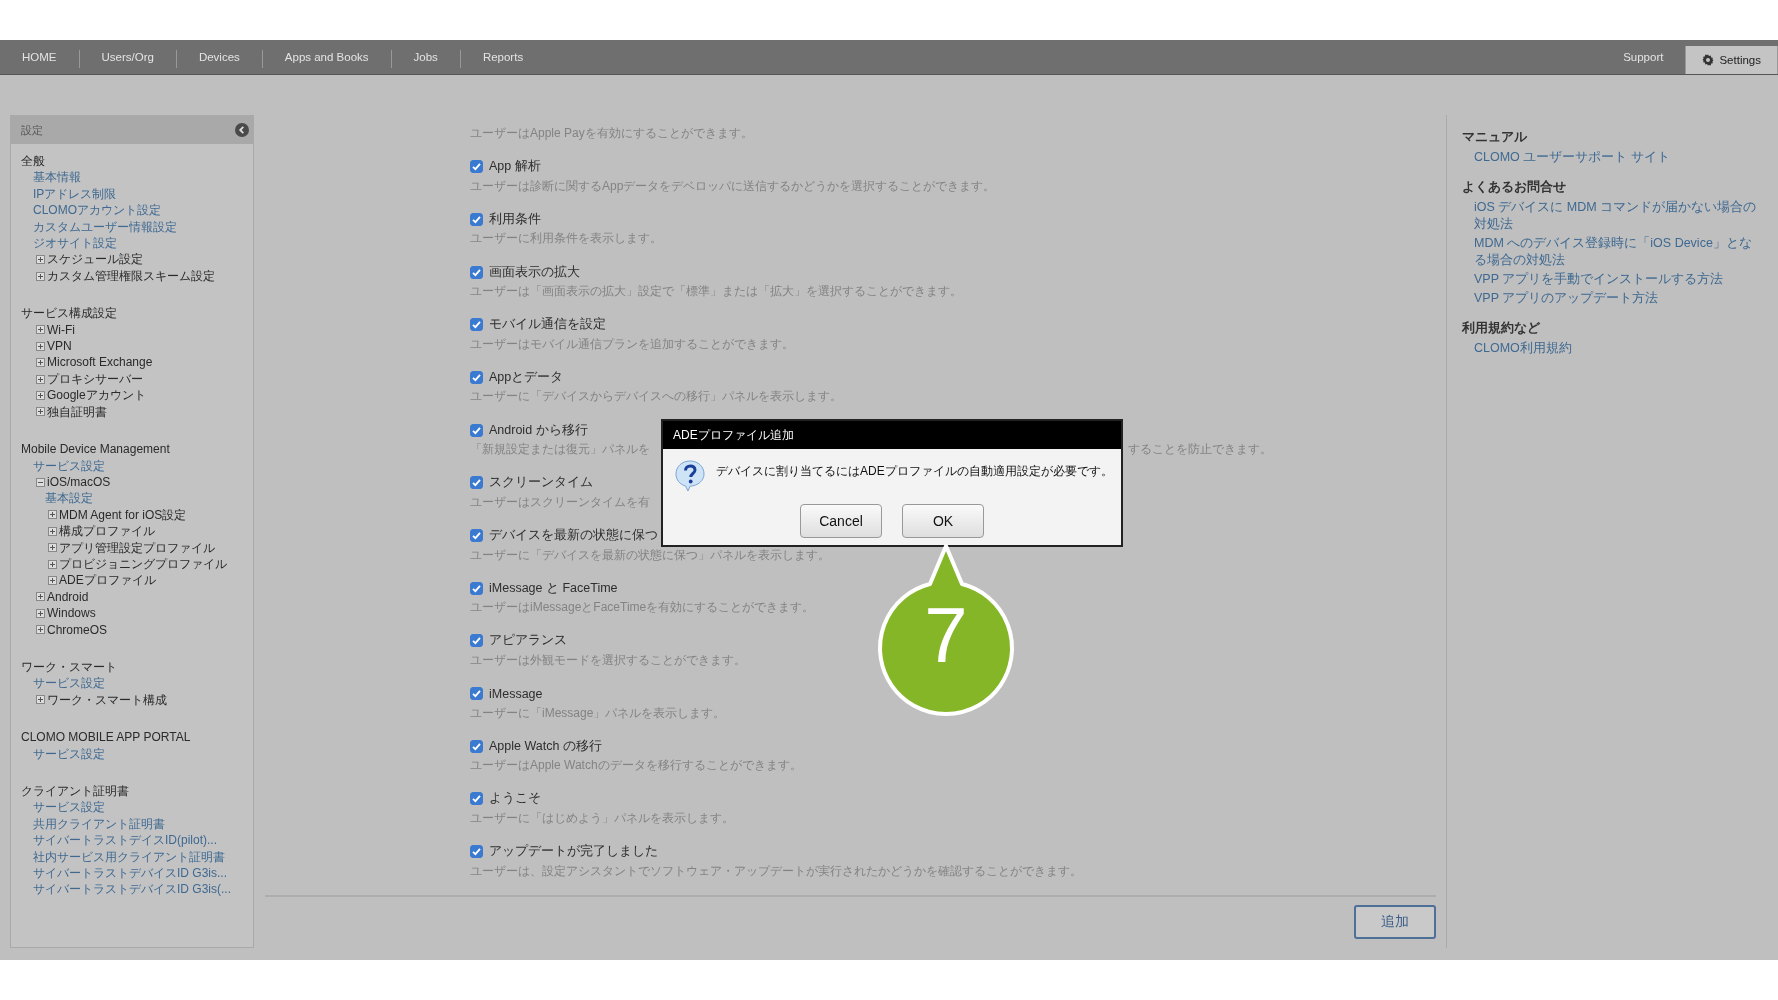 The height and width of the screenshot is (1000, 1778). Describe the element at coordinates (892, 435) in the screenshot. I see `dialog-title: ADEプロファイル追加` at that location.